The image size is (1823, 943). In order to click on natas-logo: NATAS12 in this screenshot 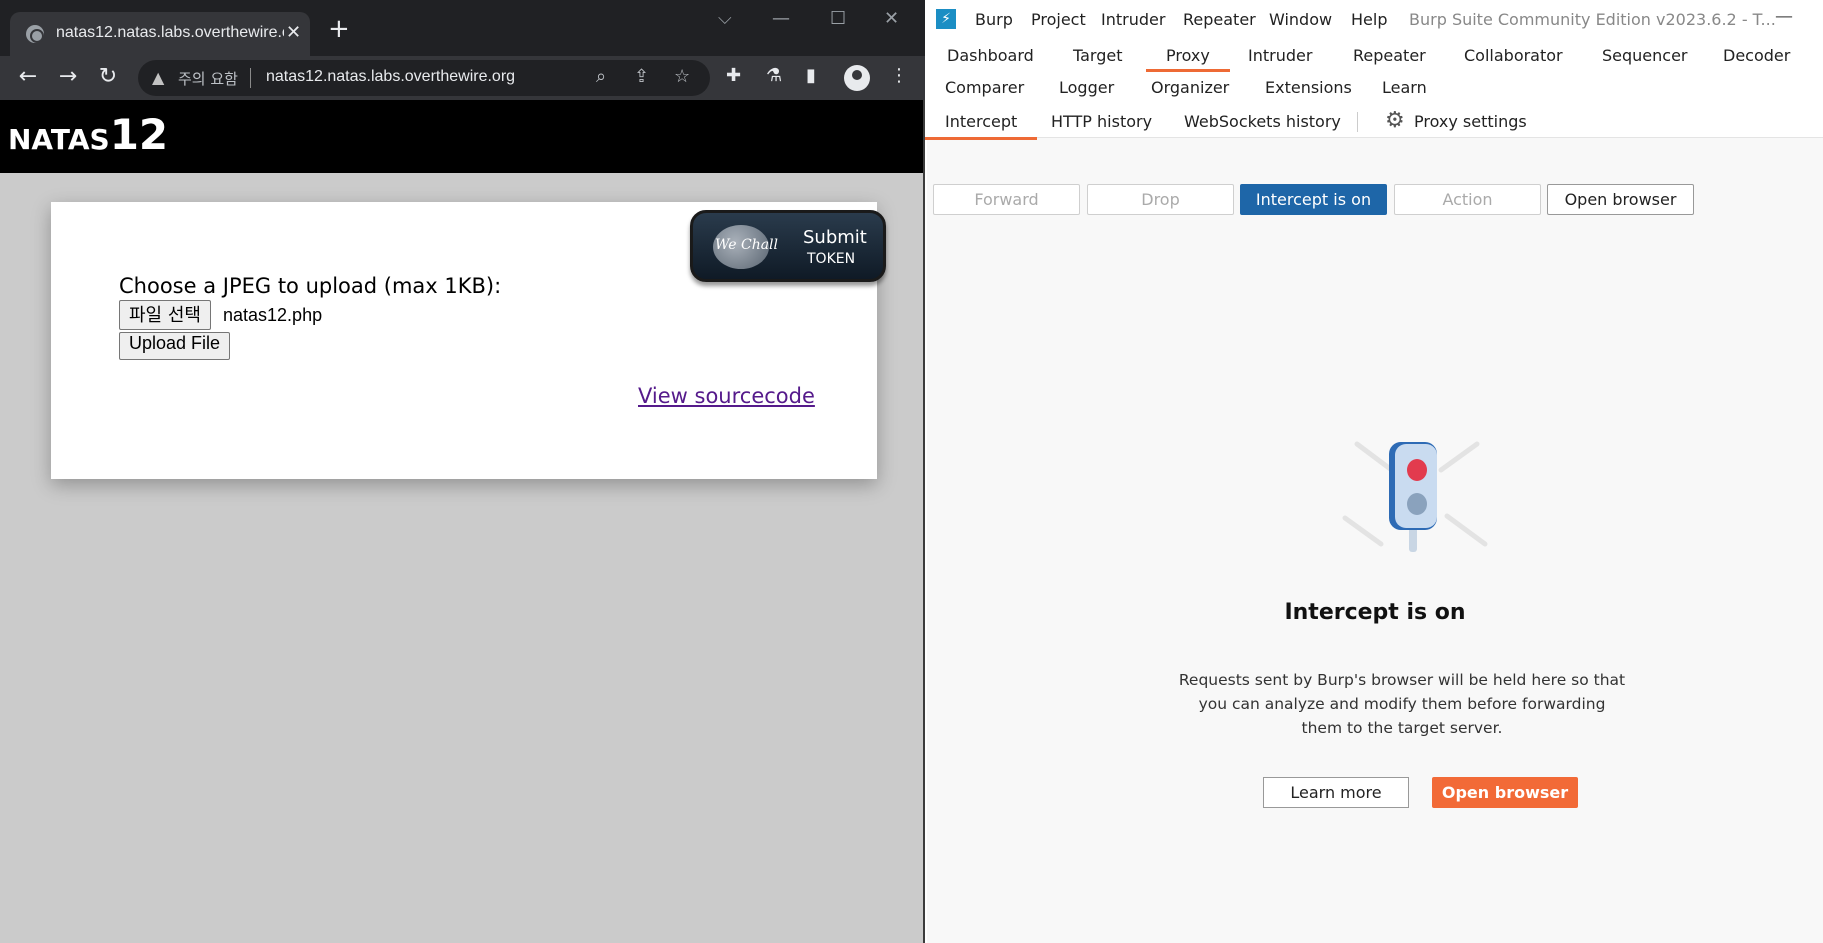, I will do `click(88, 134)`.